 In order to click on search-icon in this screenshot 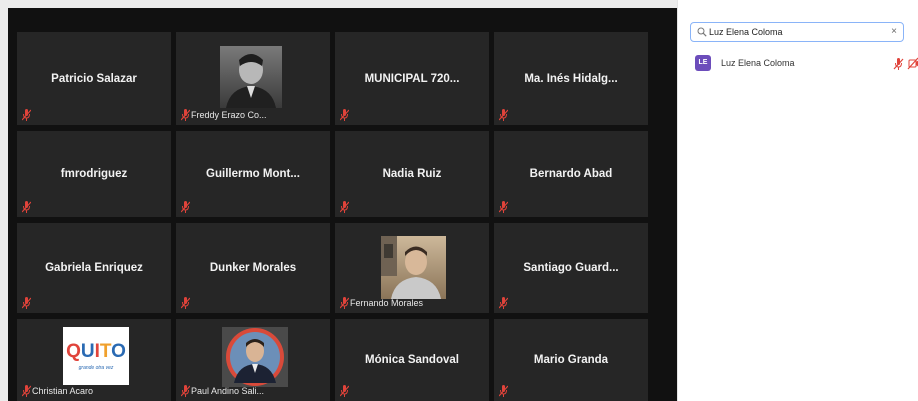, I will do `click(702, 32)`.